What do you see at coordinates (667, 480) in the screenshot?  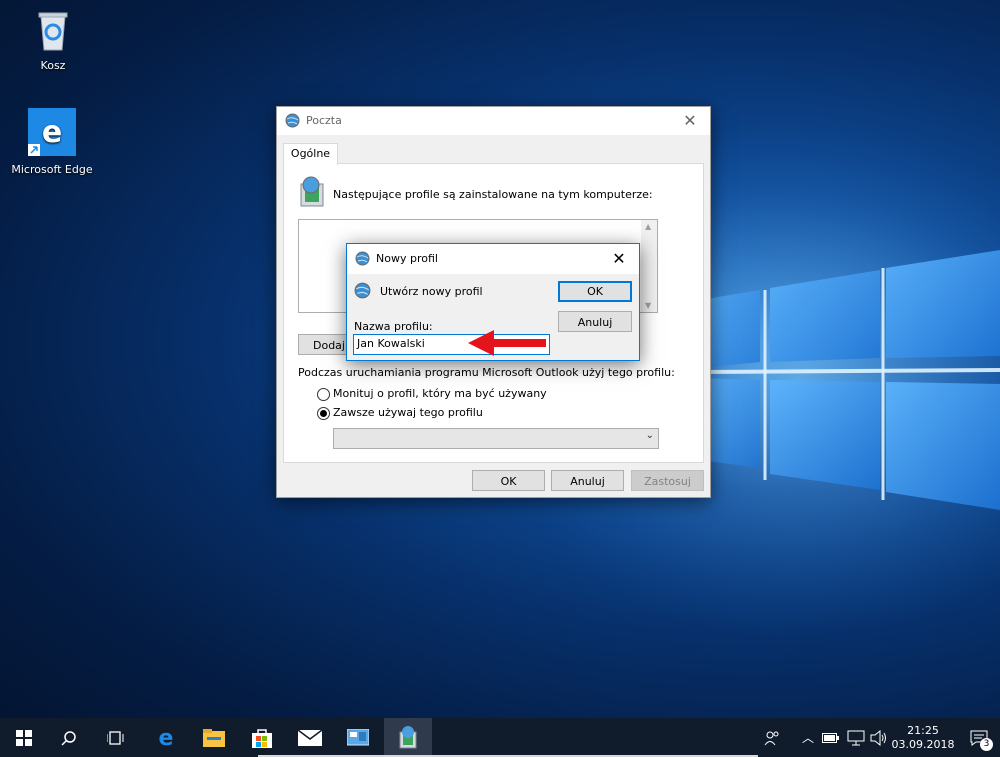 I see `apply-button: Zastosuj` at bounding box center [667, 480].